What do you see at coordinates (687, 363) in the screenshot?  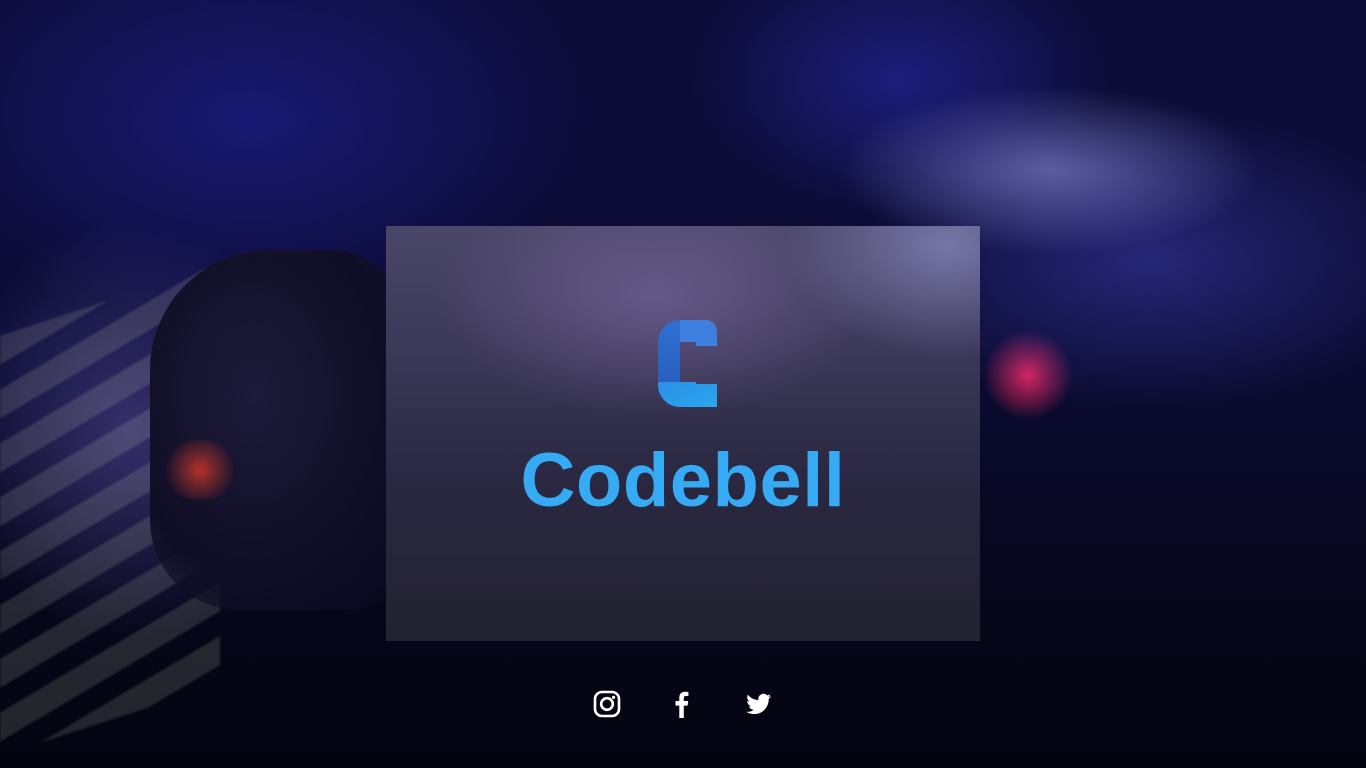 I see `codebell-c-logo-icon` at bounding box center [687, 363].